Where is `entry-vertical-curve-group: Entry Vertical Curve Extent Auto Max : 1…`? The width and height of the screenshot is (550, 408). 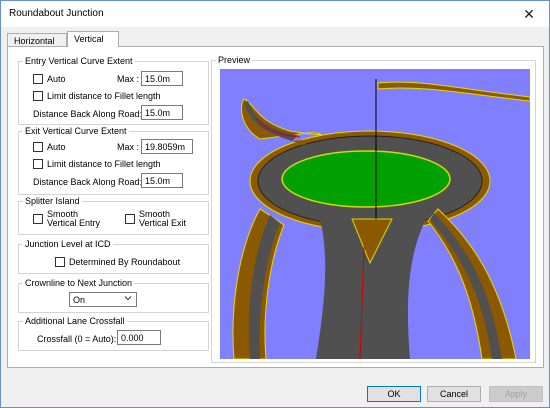 entry-vertical-curve-group: Entry Vertical Curve Extent Auto Max : 1… is located at coordinates (113, 90).